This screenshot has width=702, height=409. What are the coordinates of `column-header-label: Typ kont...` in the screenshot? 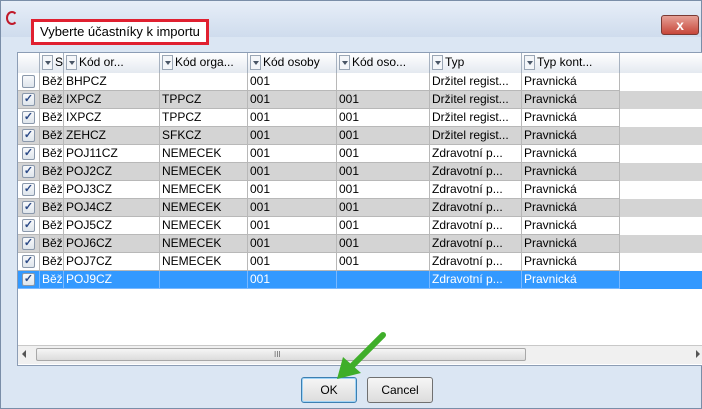 It's located at (565, 62).